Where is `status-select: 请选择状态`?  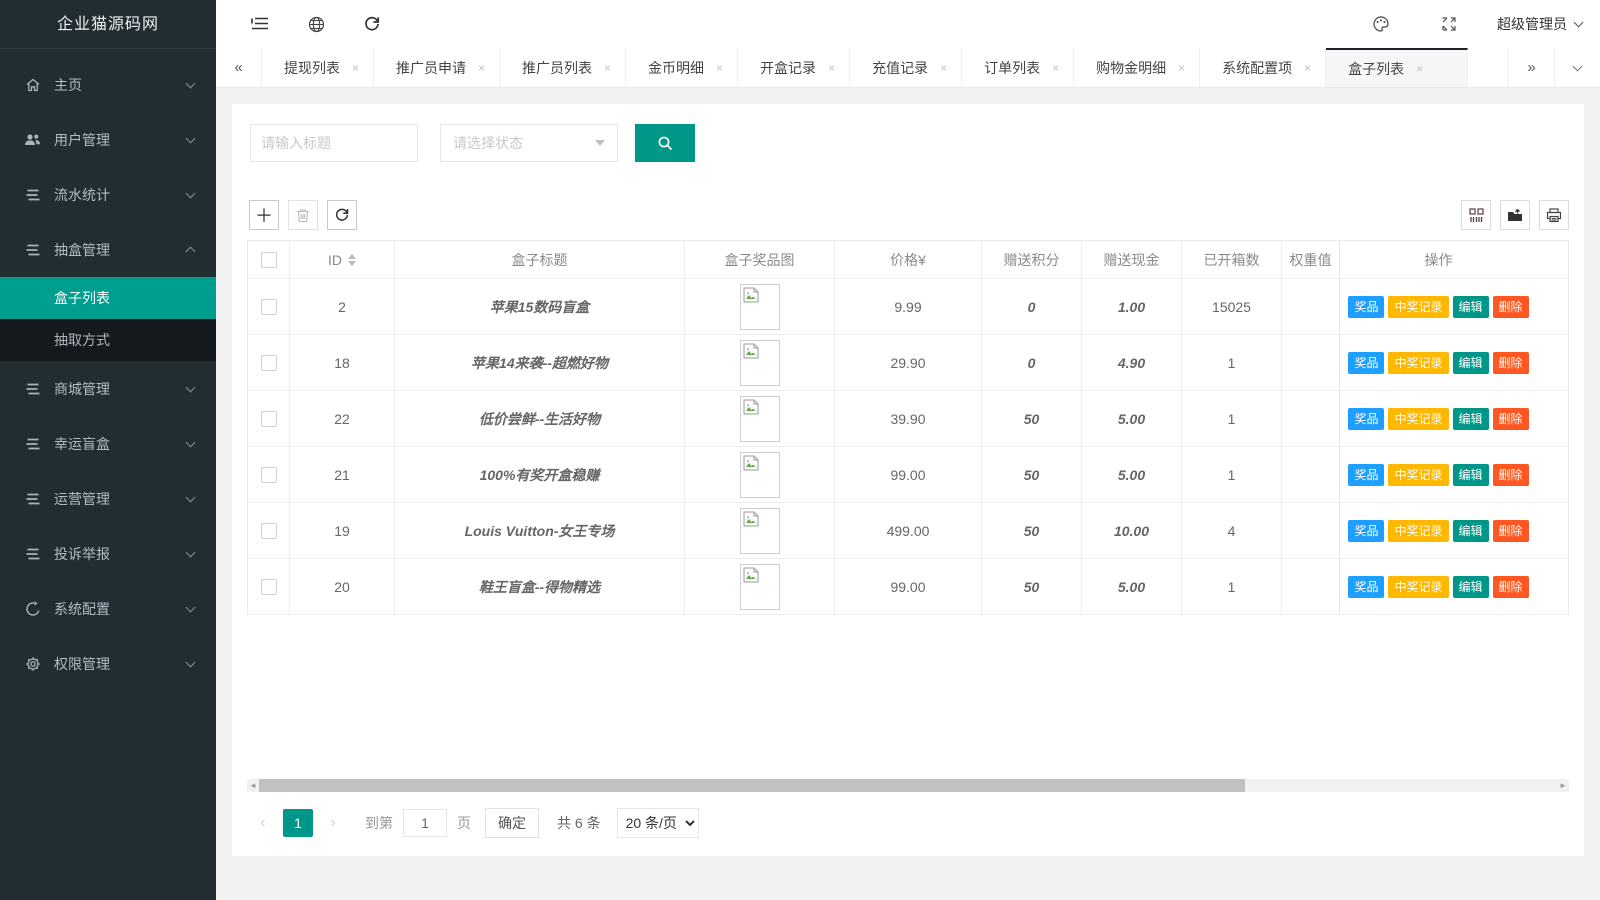
status-select: 请选择状态 is located at coordinates (529, 143).